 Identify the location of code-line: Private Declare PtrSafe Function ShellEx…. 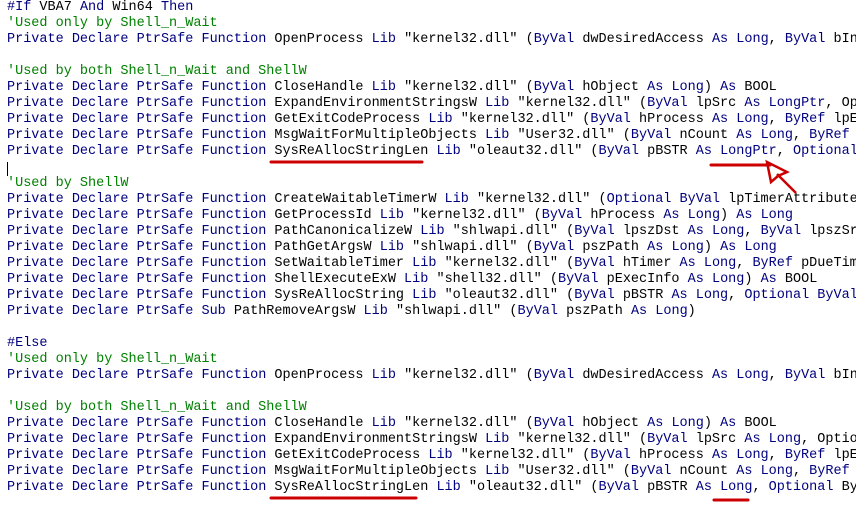
(412, 280).